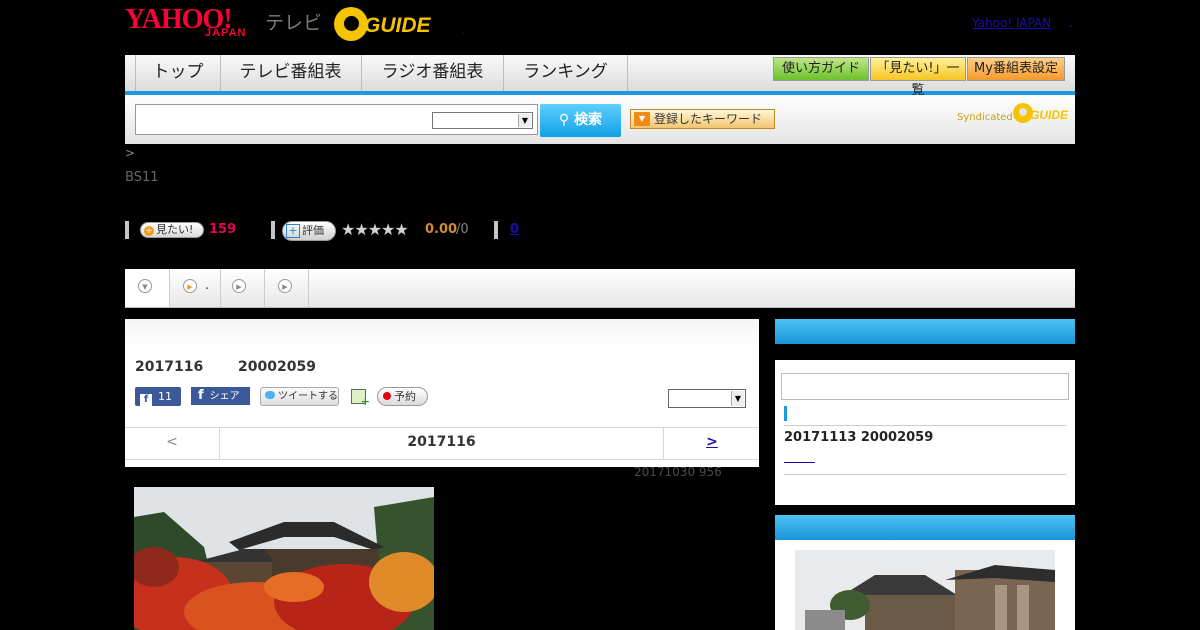  What do you see at coordinates (142, 177) in the screenshot?
I see `channel-name: BS11` at bounding box center [142, 177].